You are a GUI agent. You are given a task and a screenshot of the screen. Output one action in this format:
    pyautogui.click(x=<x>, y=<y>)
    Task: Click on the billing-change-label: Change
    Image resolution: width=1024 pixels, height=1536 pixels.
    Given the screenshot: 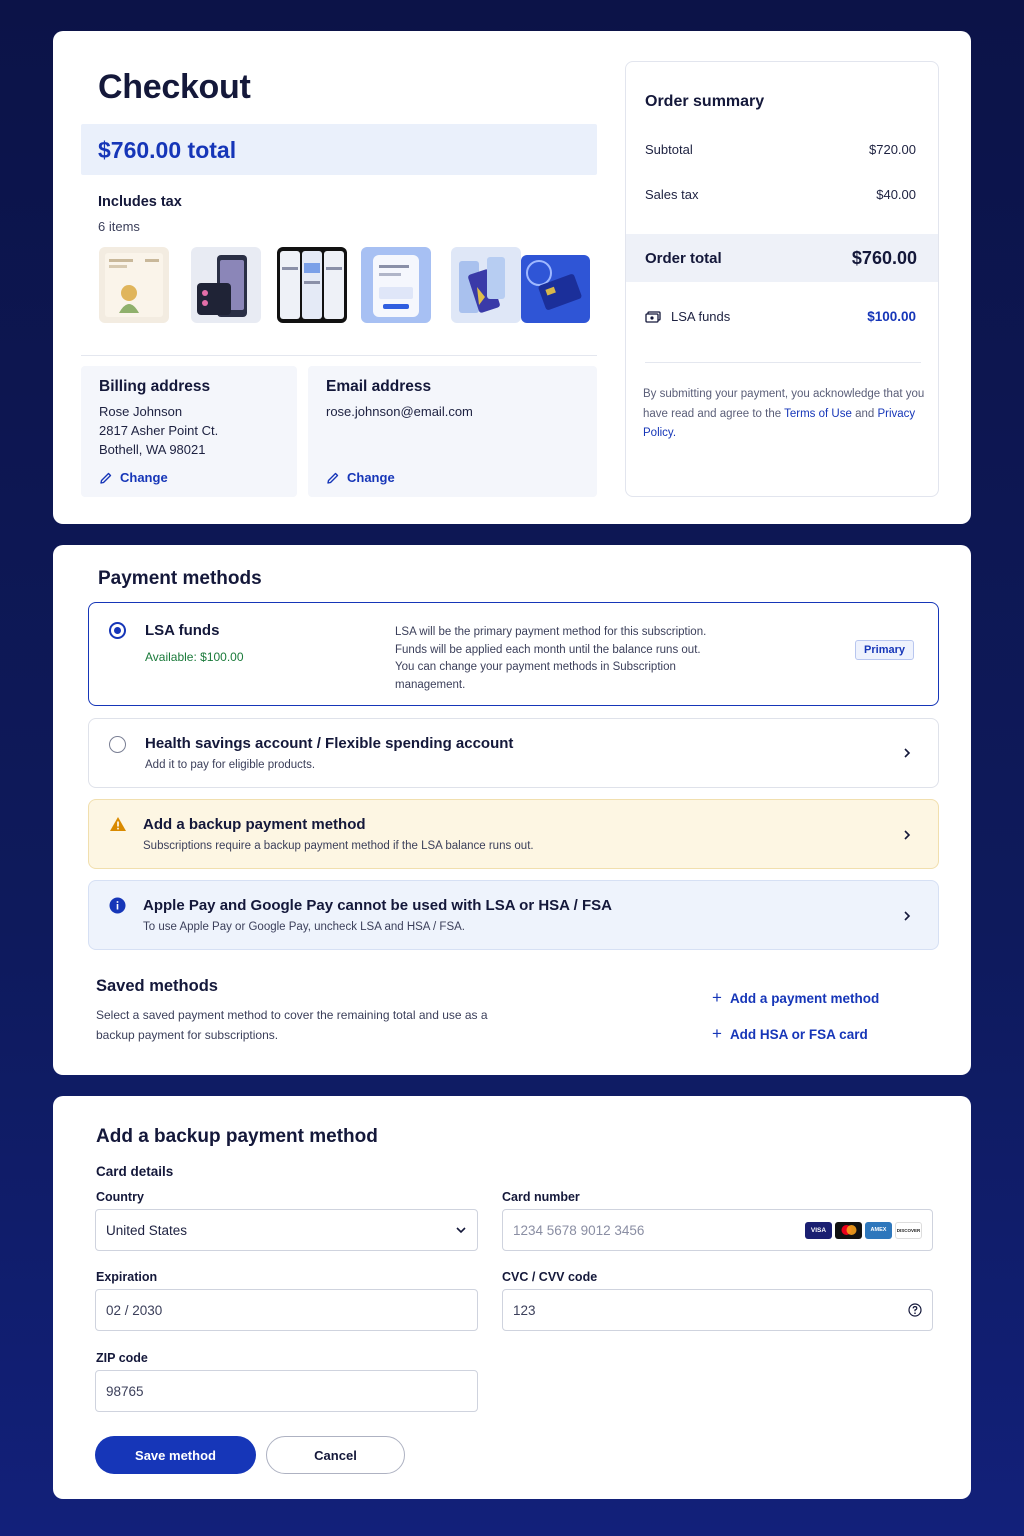 What is the action you would take?
    pyautogui.click(x=144, y=477)
    